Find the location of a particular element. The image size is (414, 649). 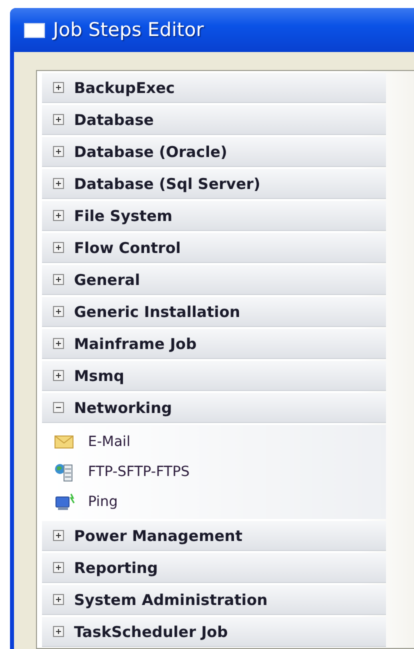

group-header: TaskScheduler Job is located at coordinates (214, 632).